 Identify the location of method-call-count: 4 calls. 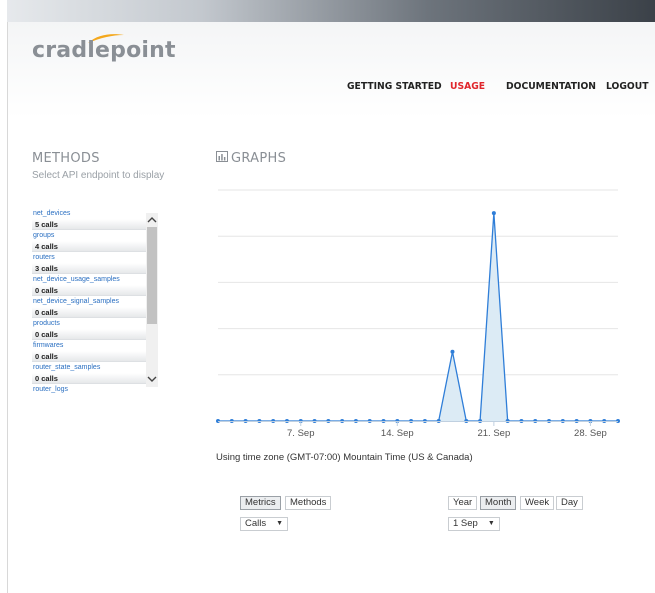
(89, 246).